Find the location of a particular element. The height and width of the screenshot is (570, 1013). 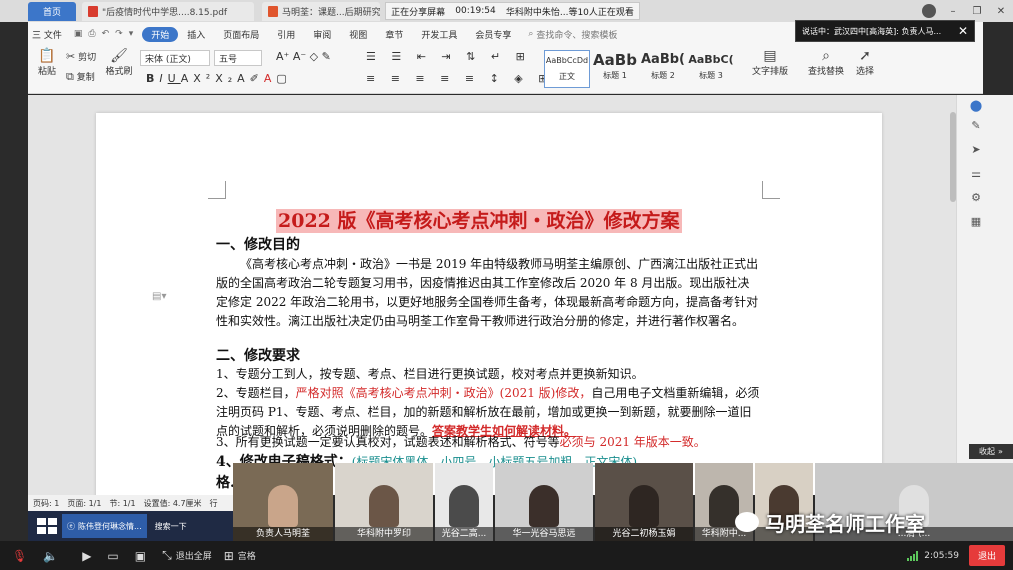

highlight-icon: ✐ is located at coordinates (257, 78).